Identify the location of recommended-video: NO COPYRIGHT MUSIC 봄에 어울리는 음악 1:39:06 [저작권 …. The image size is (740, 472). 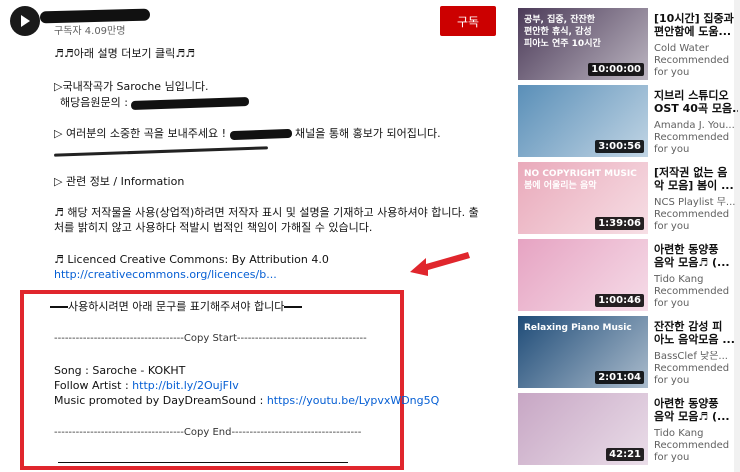
(627, 197).